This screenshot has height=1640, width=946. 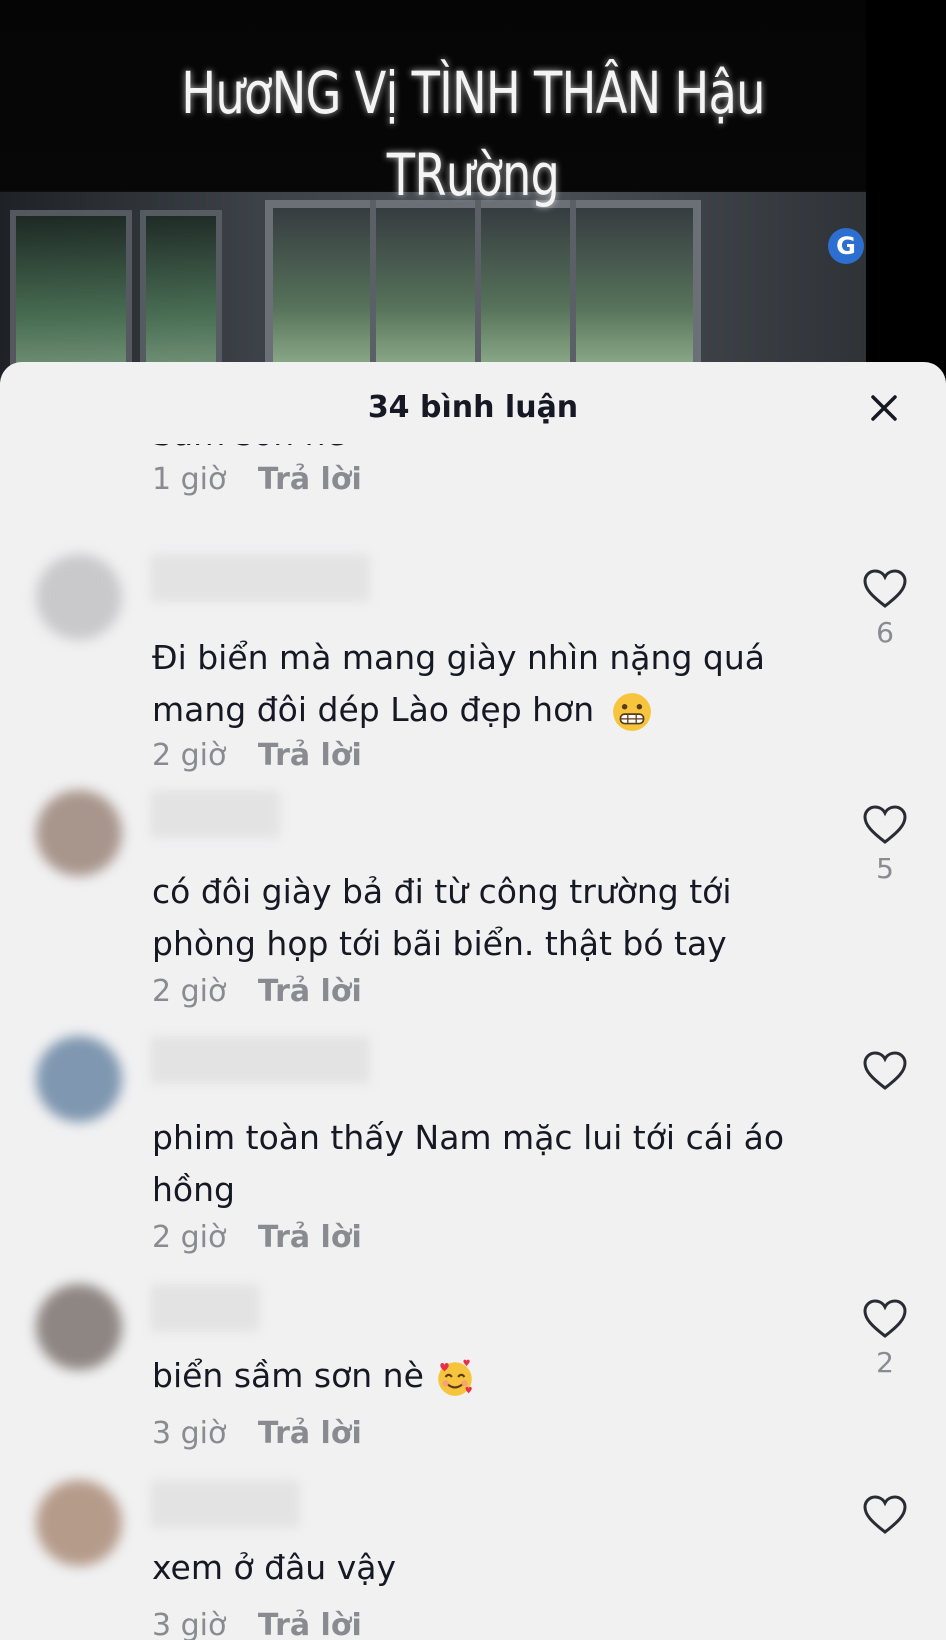 I want to click on comment-time: 1 giờ, so click(x=189, y=479).